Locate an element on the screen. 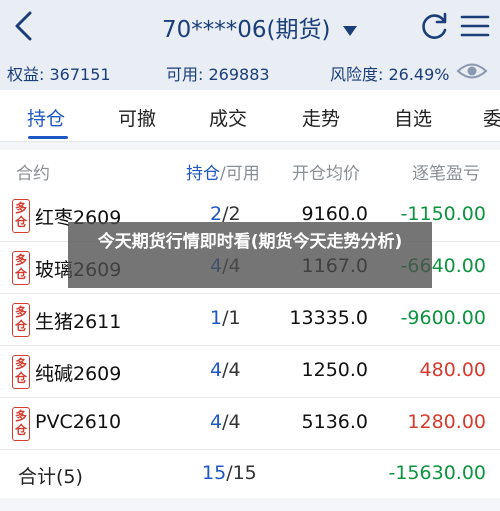 The height and width of the screenshot is (511, 500). eye-icon is located at coordinates (472, 71).